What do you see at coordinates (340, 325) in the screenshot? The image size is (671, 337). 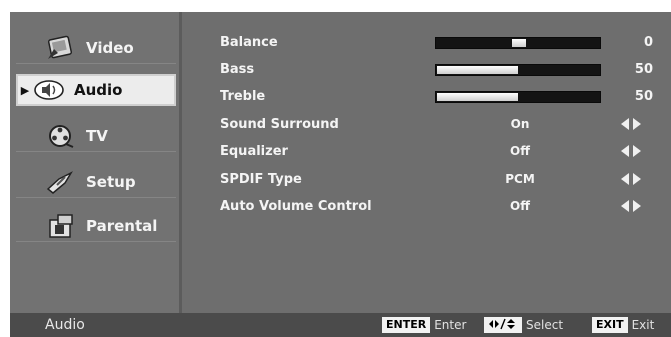 I see `status-bar: Audio ENTER Enter Select EXIT Exit` at bounding box center [340, 325].